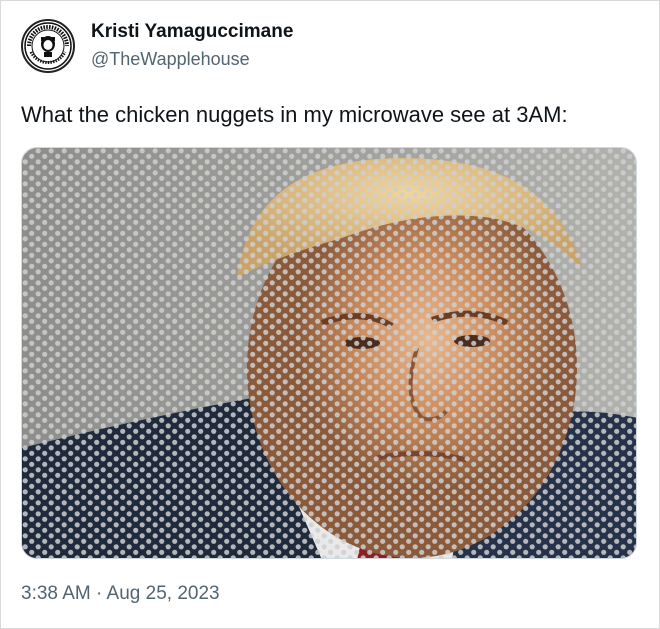 Image resolution: width=660 pixels, height=629 pixels. I want to click on tweet-timestamp: 3:38 AM · Aug 25, 2023, so click(120, 594).